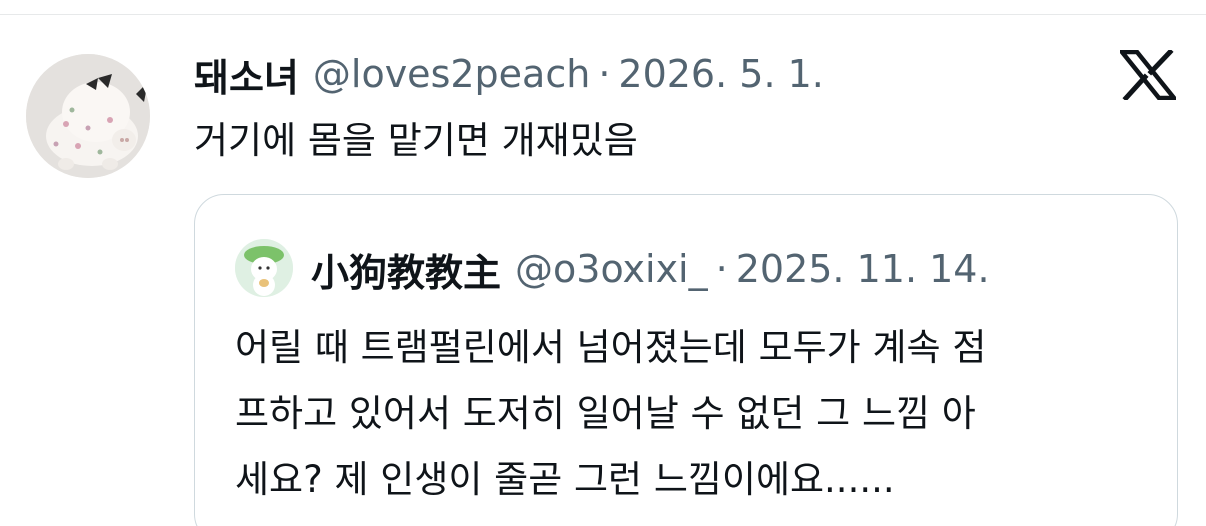 Image resolution: width=1206 pixels, height=526 pixels. I want to click on quoted-text-line: 프하고 있어서 도저히 일어날 수 없던 그 느낌 아, so click(605, 413).